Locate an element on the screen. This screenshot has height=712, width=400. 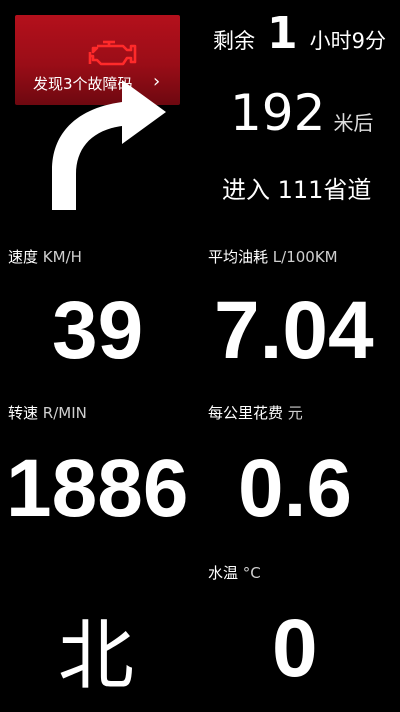
rpm-label: 转速 R/MIN is located at coordinates (47, 412).